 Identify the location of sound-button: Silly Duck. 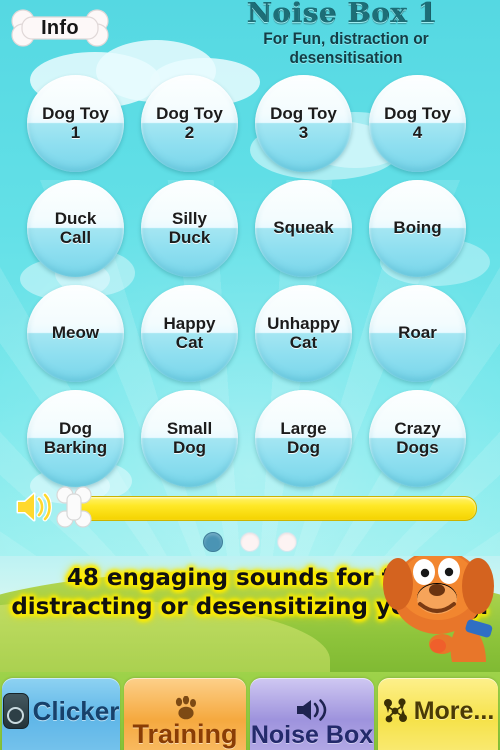
(189, 228).